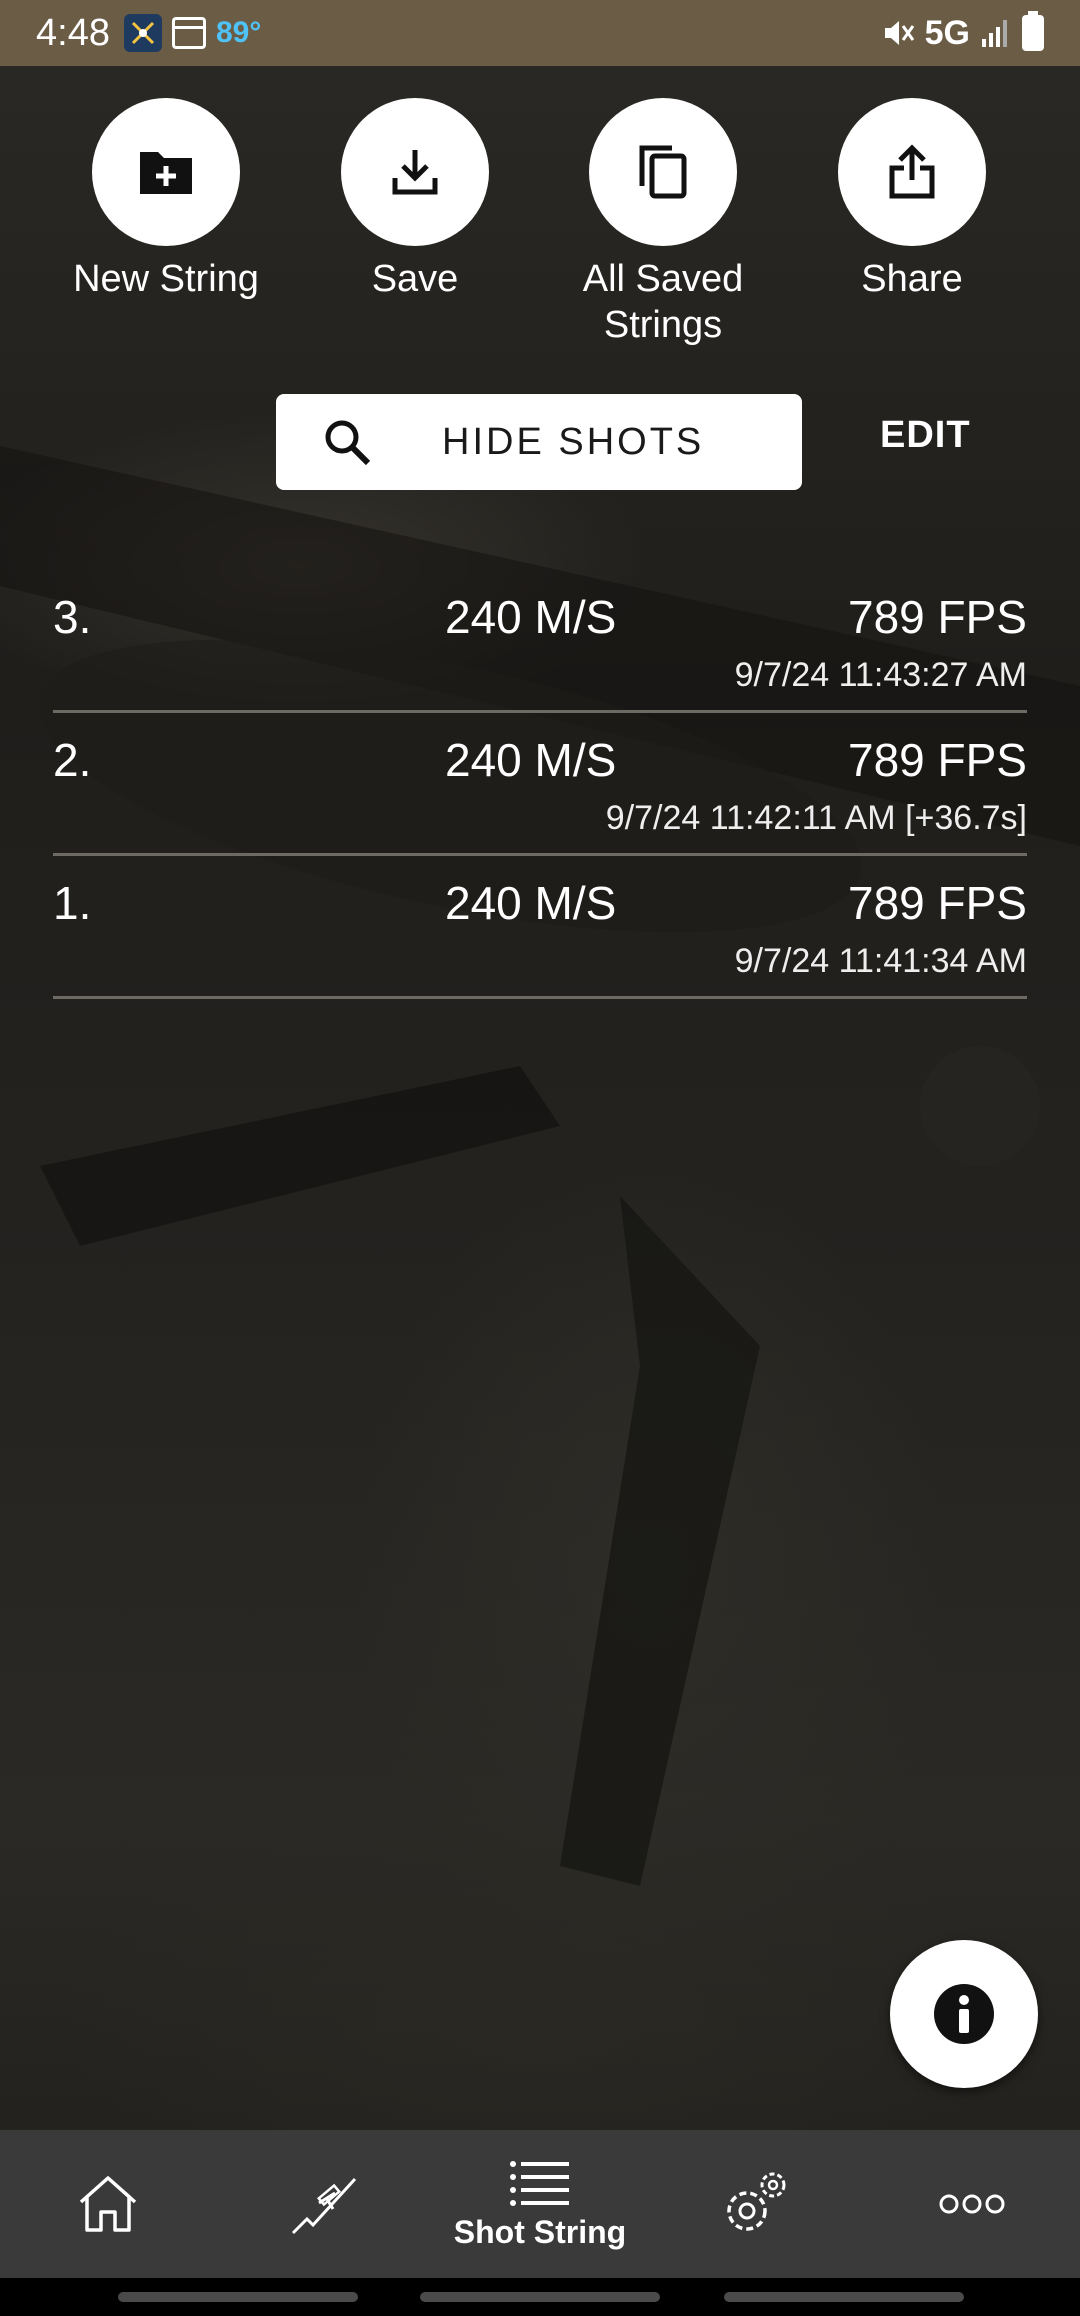 Image resolution: width=1080 pixels, height=2316 pixels. What do you see at coordinates (912, 200) in the screenshot?
I see `share-button: Share` at bounding box center [912, 200].